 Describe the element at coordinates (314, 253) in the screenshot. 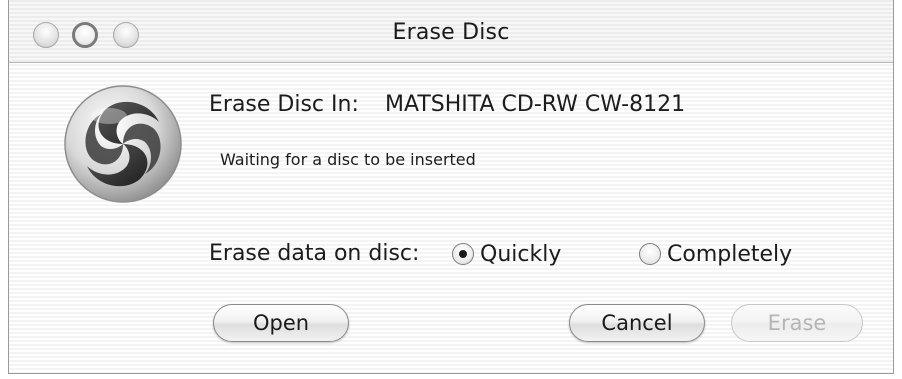

I see `erase-data-label: Erase data on disc:` at that location.